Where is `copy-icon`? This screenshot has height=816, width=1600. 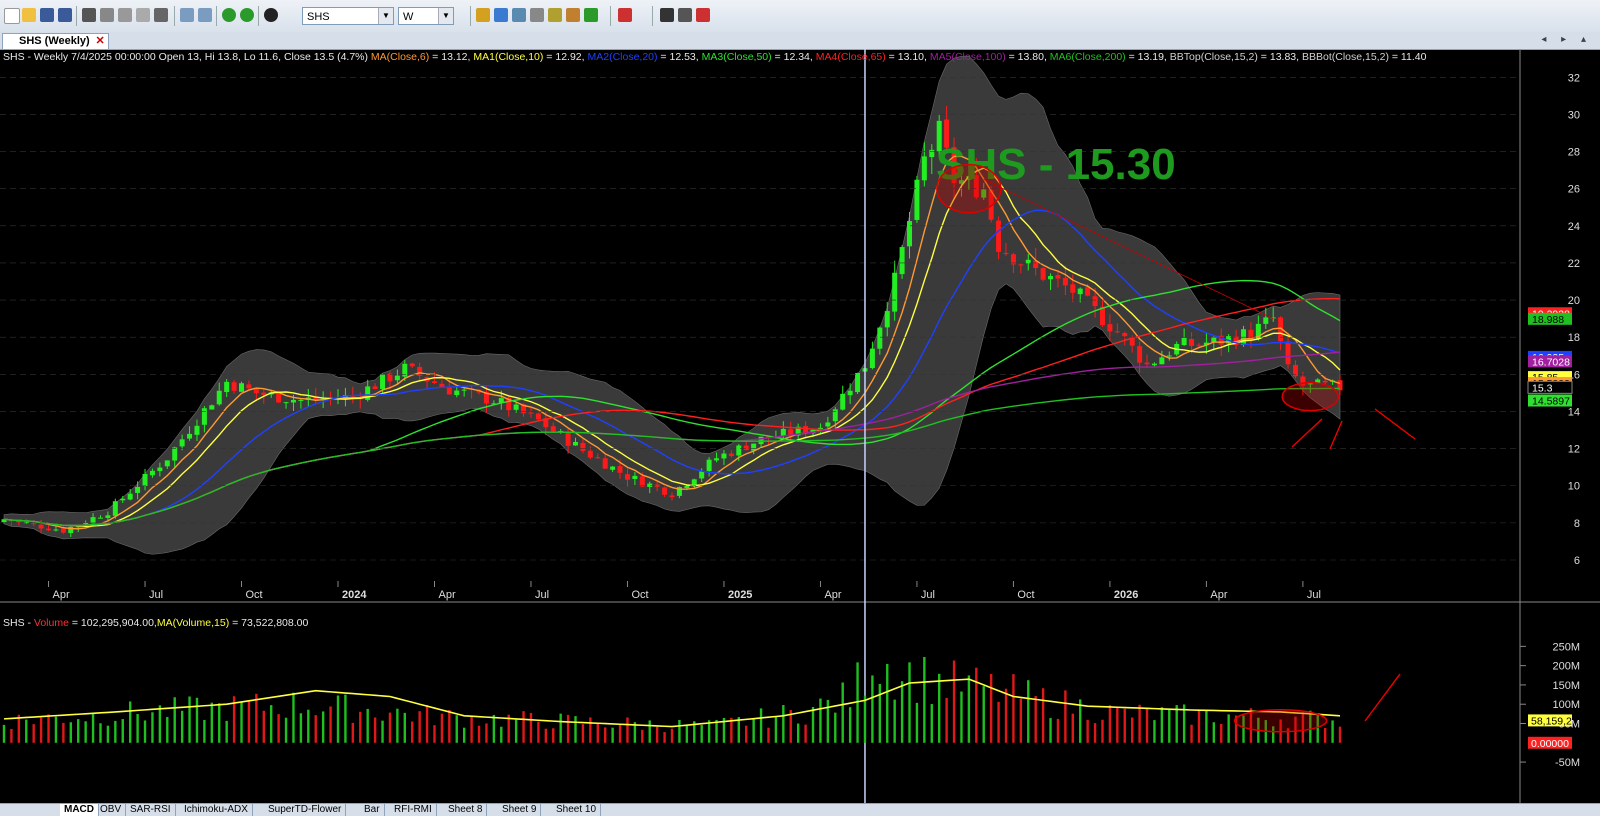
copy-icon is located at coordinates (125, 15).